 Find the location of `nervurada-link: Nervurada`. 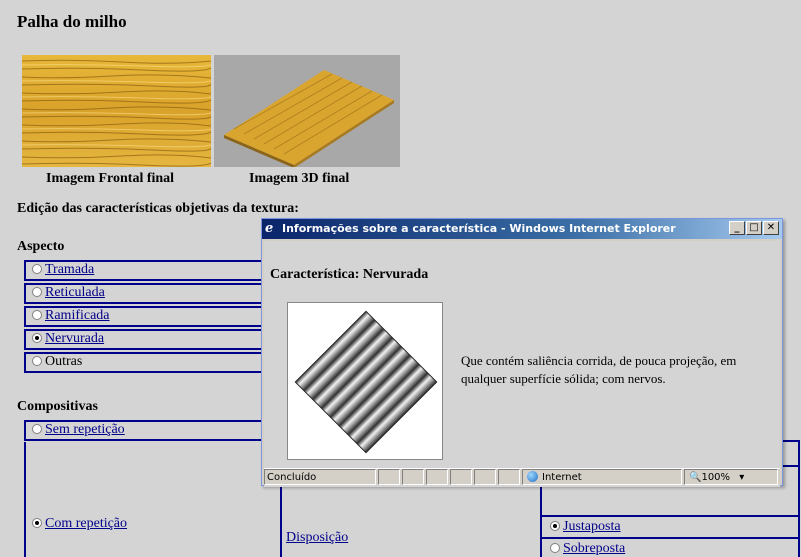

nervurada-link: Nervurada is located at coordinates (74, 338).